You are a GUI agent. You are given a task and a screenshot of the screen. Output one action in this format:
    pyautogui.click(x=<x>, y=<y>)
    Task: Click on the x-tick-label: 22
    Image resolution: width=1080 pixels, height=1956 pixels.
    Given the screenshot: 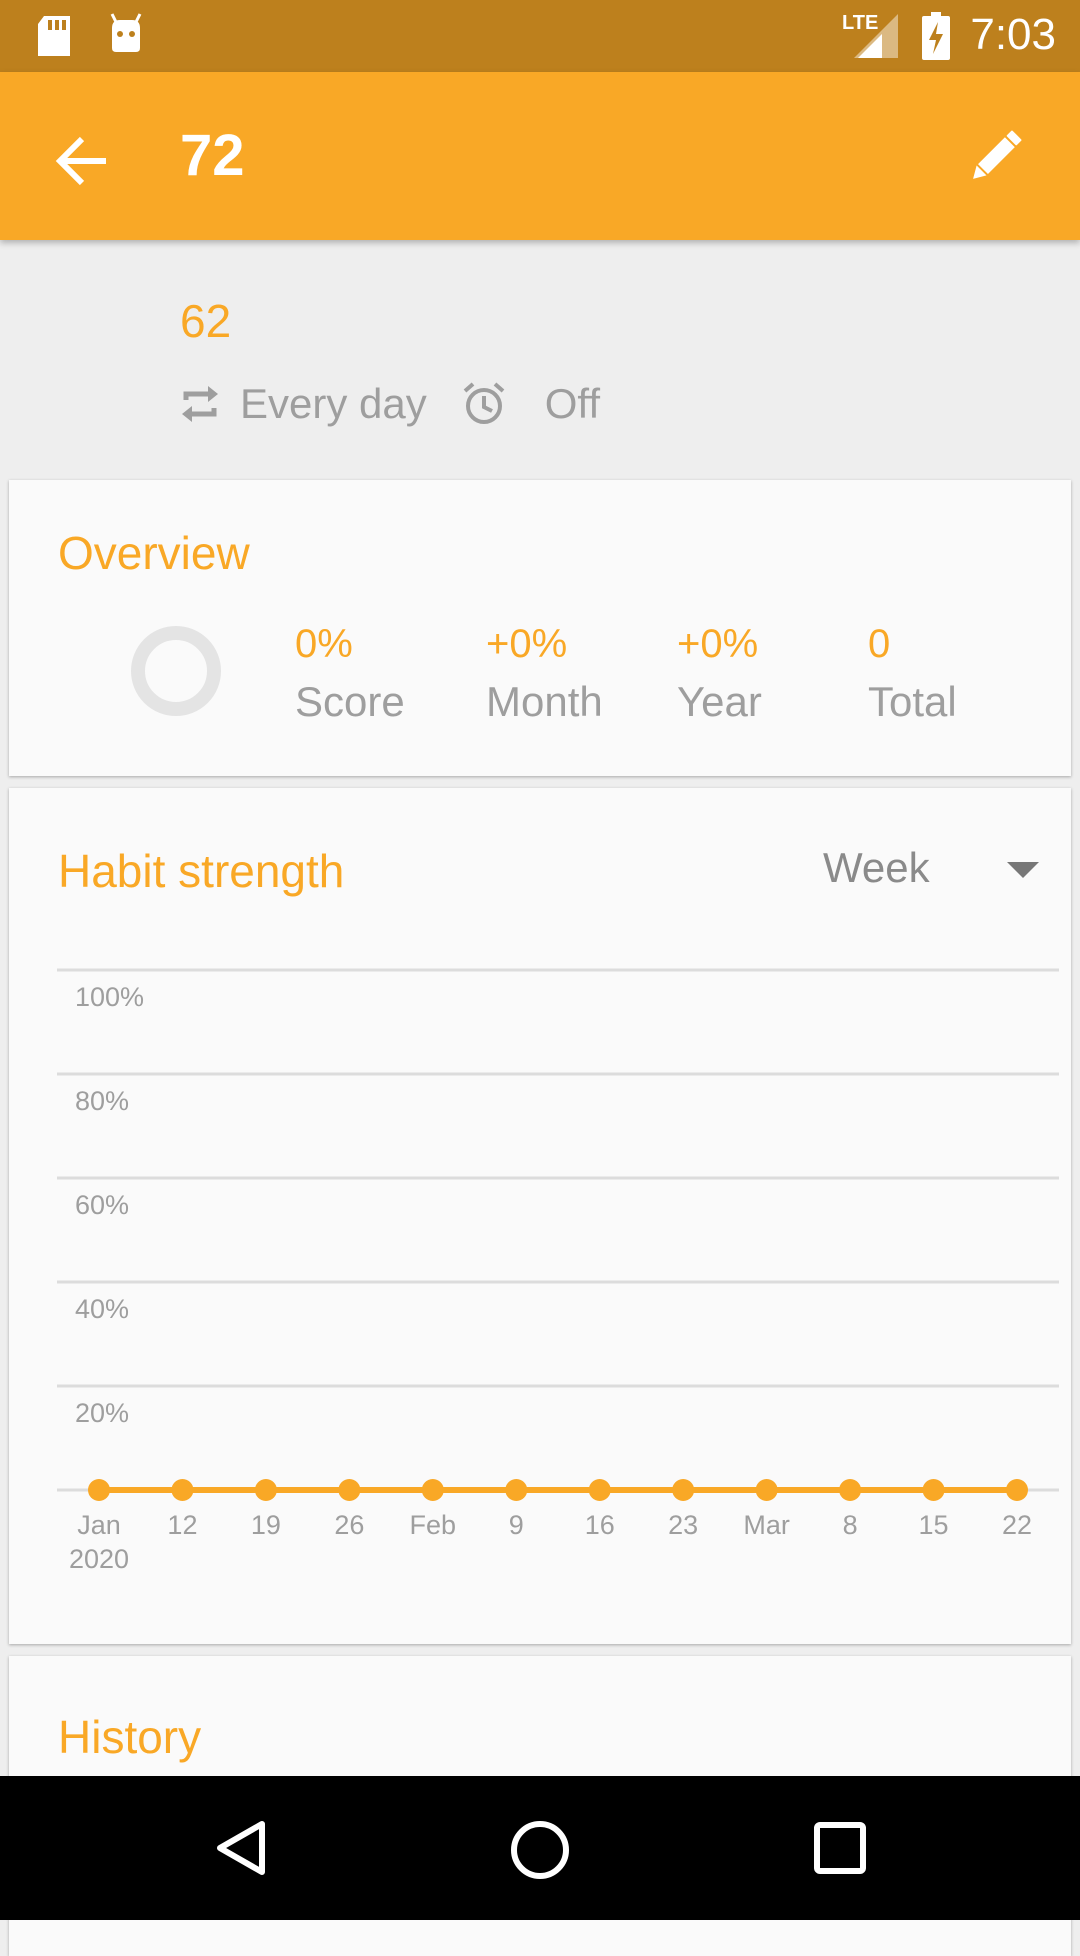 What is the action you would take?
    pyautogui.click(x=1017, y=1525)
    